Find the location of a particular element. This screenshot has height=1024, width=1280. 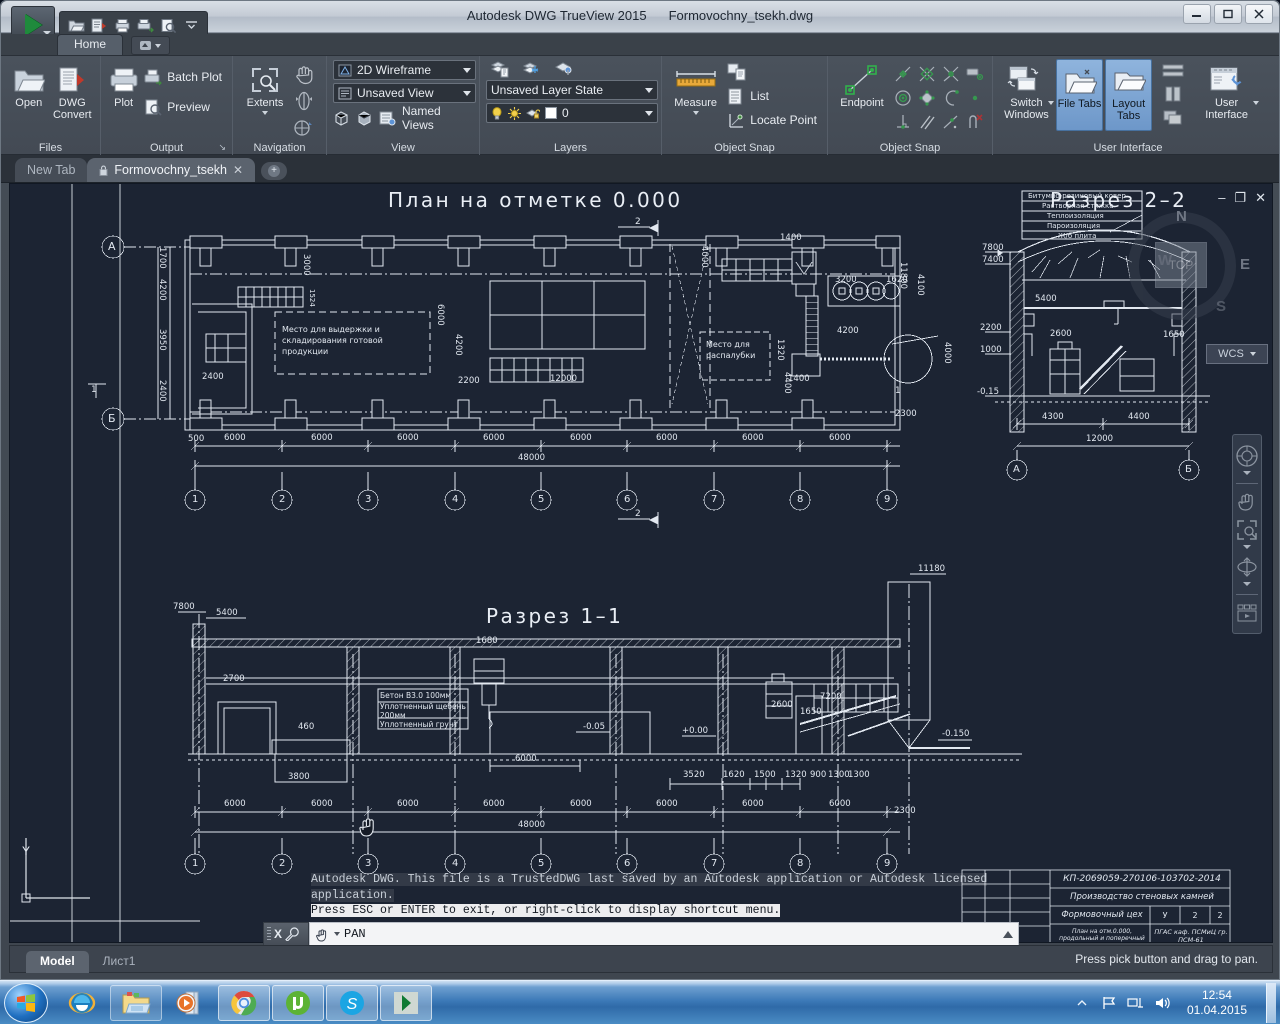

color-swatch-icon is located at coordinates (551, 113).